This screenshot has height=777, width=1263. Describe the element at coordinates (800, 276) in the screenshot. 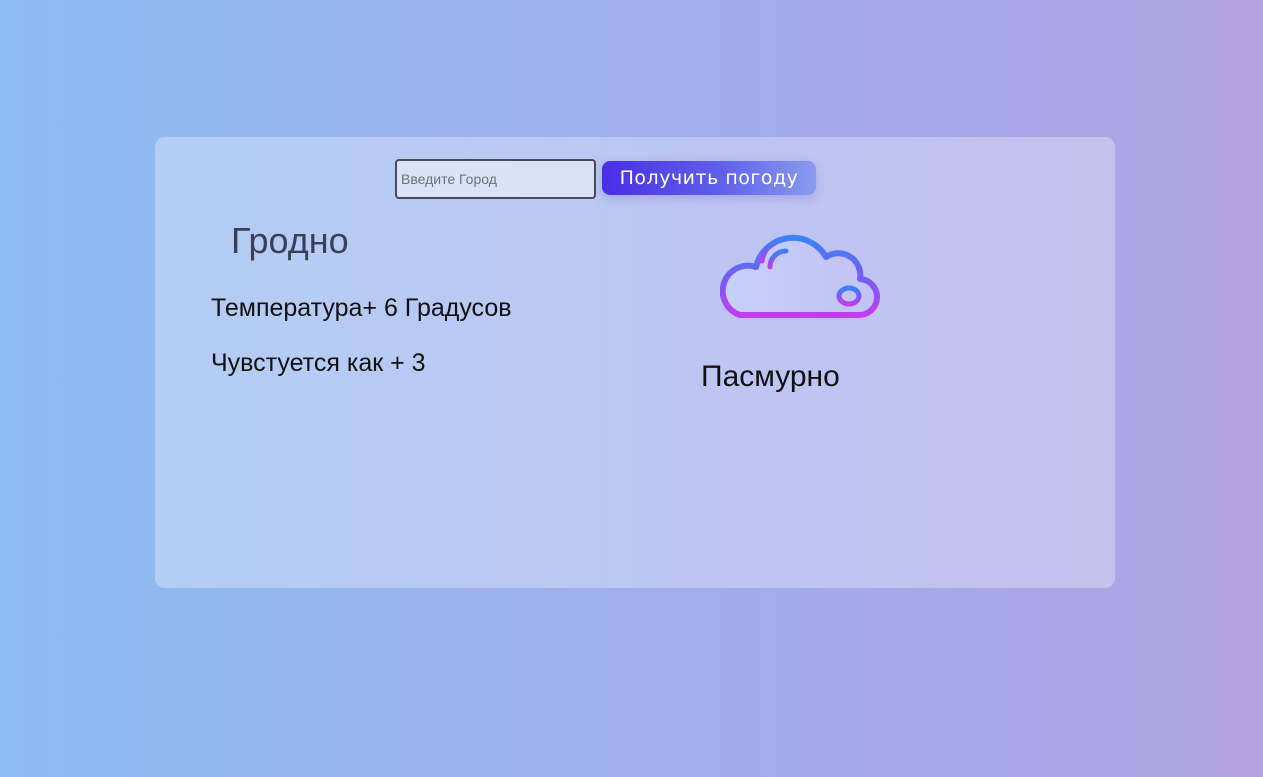

I see `cloud-icon` at that location.